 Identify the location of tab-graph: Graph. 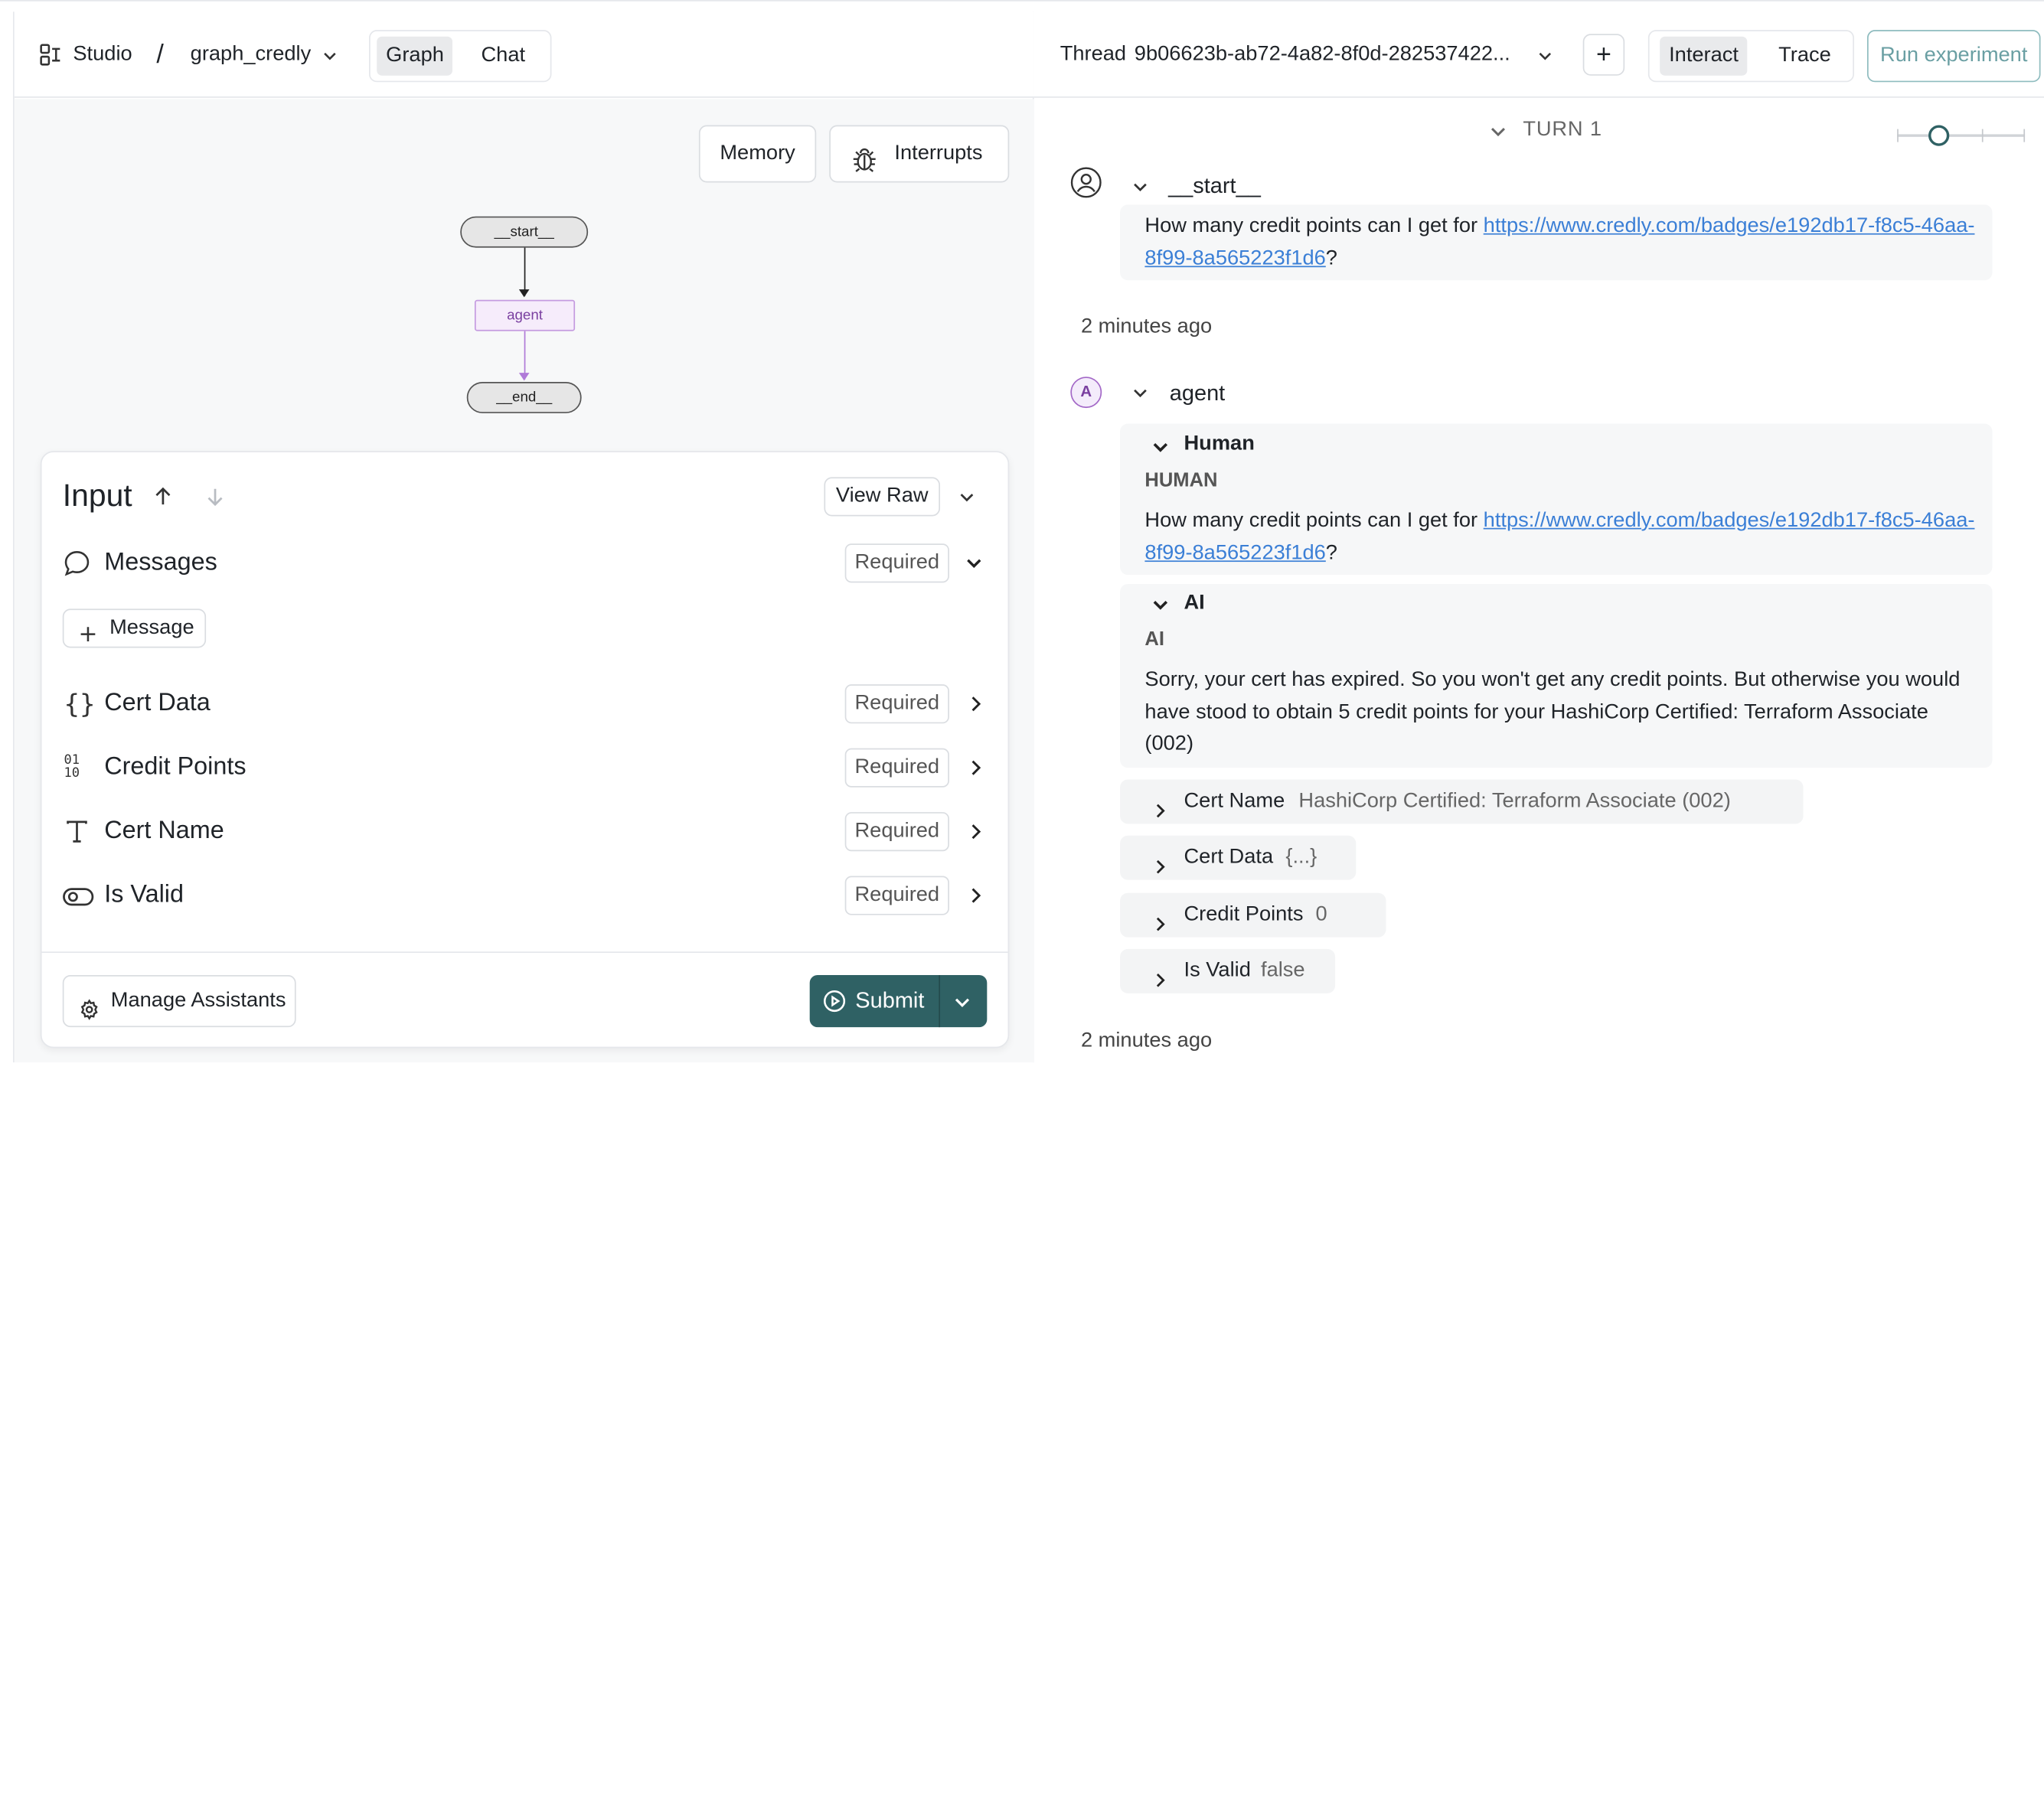
(415, 56).